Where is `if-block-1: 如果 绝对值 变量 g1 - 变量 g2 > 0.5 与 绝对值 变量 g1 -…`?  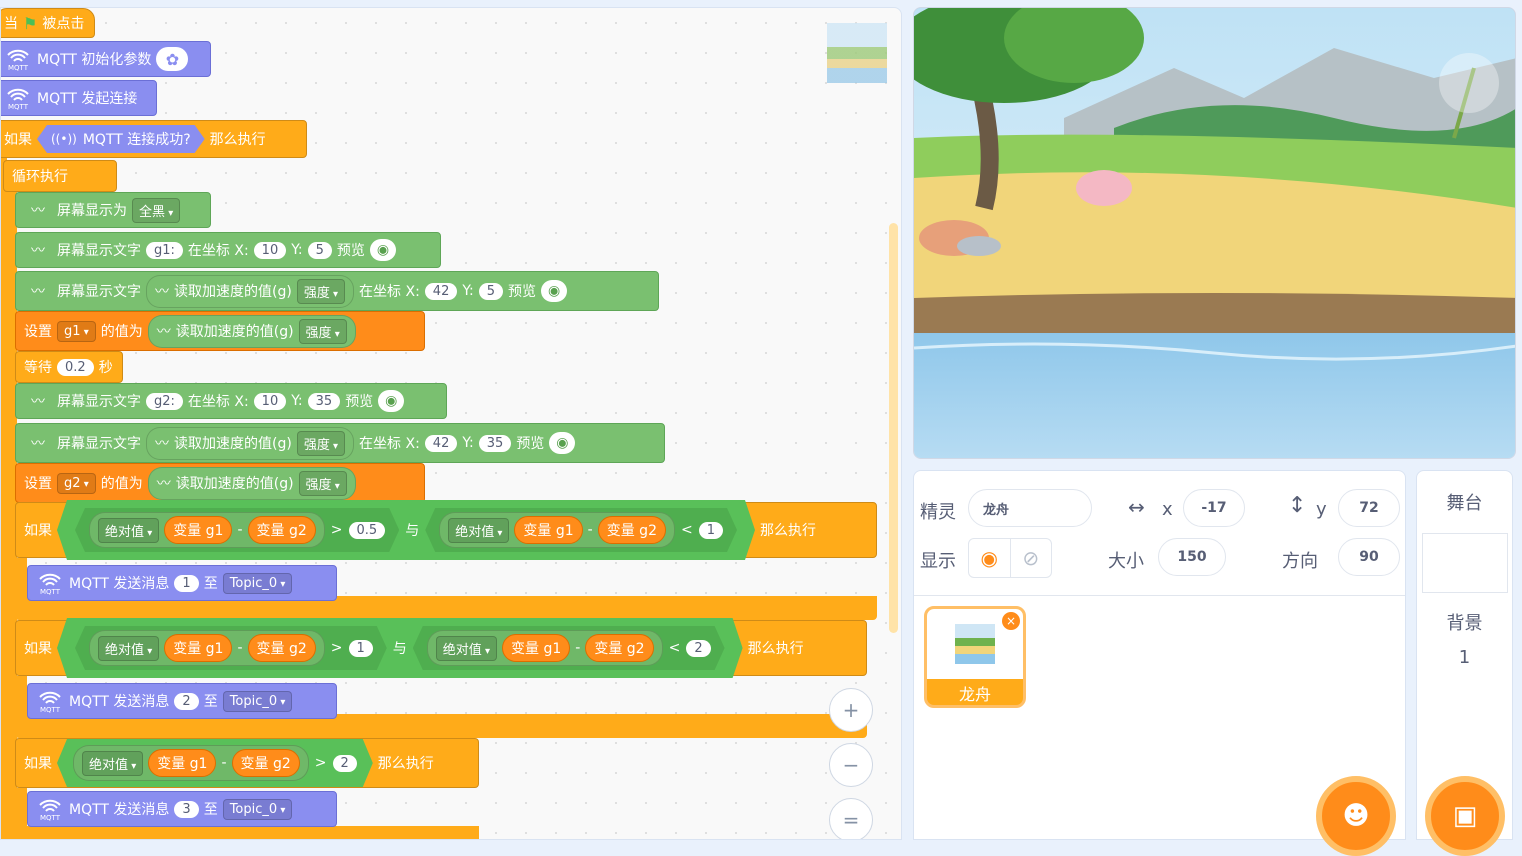 if-block-1: 如果 绝对值 变量 g1 - 变量 g2 > 0.5 与 绝对值 变量 g1 -… is located at coordinates (446, 530).